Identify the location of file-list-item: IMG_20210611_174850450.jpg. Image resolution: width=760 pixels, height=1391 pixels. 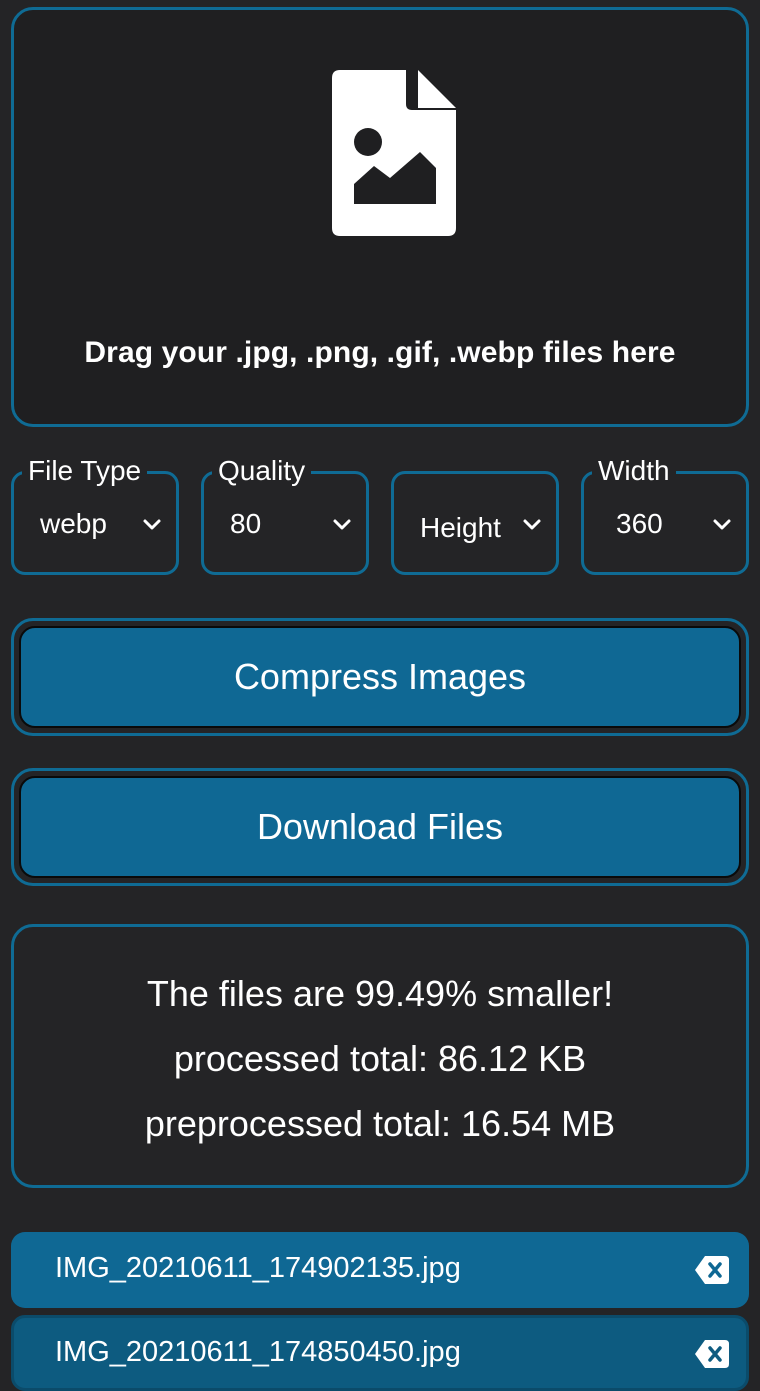
(380, 1353).